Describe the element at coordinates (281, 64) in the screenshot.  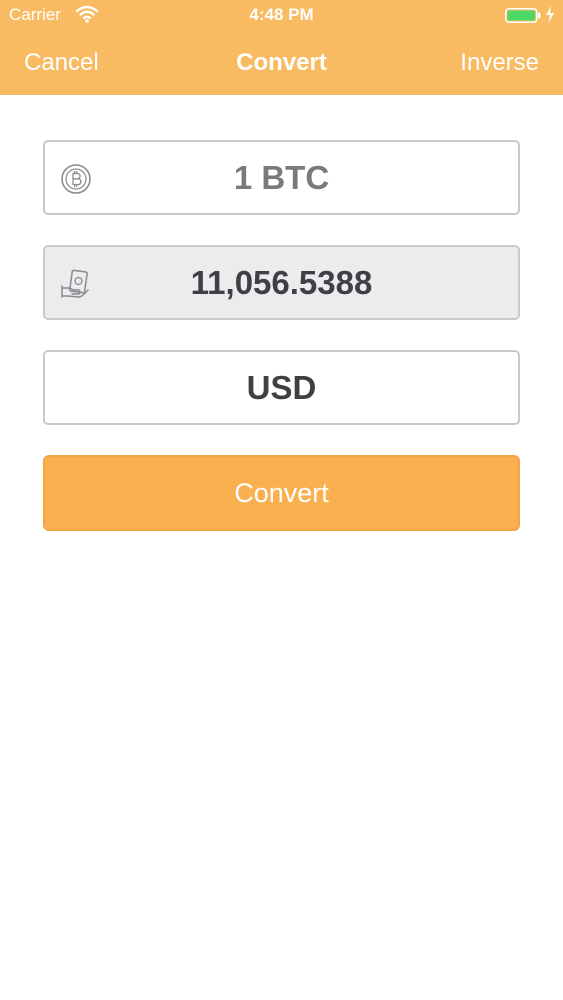
I see `nav-bar: Cancel Convert Inverse` at that location.